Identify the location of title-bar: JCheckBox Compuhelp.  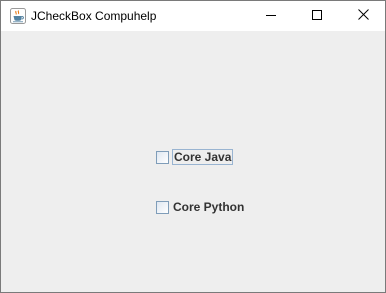
(193, 16).